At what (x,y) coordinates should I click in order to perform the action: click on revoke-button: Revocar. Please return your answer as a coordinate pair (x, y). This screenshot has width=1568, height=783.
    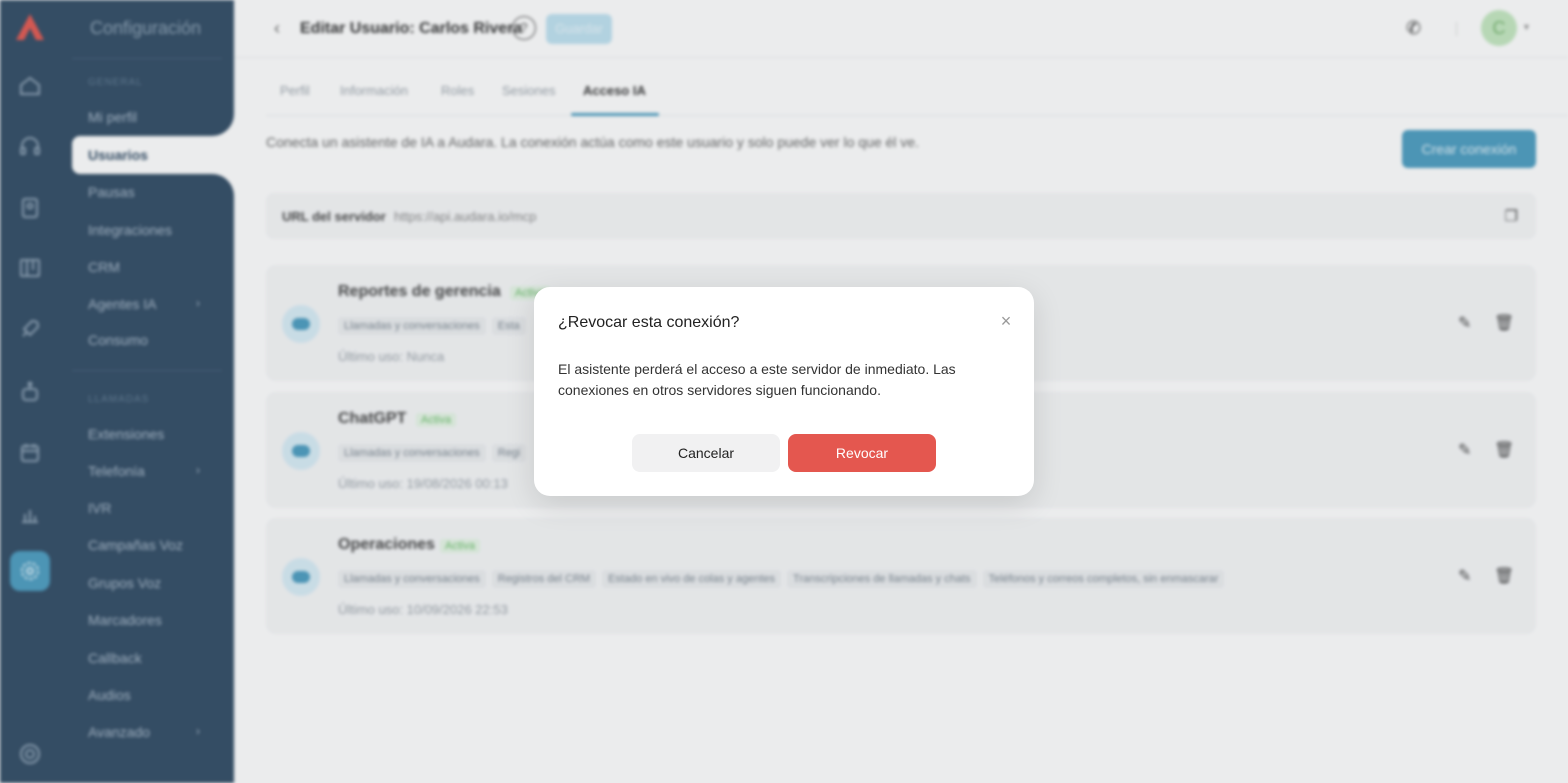
    Looking at the image, I should click on (862, 453).